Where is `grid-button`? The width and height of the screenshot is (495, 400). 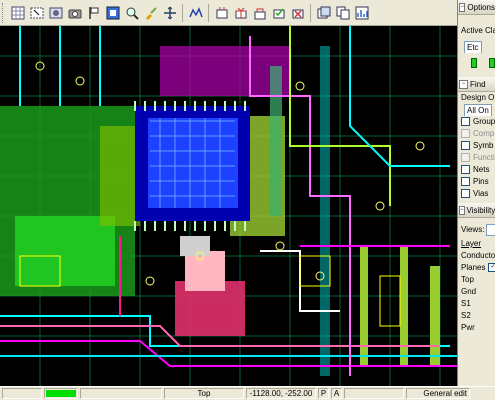 grid-button is located at coordinates (17, 13).